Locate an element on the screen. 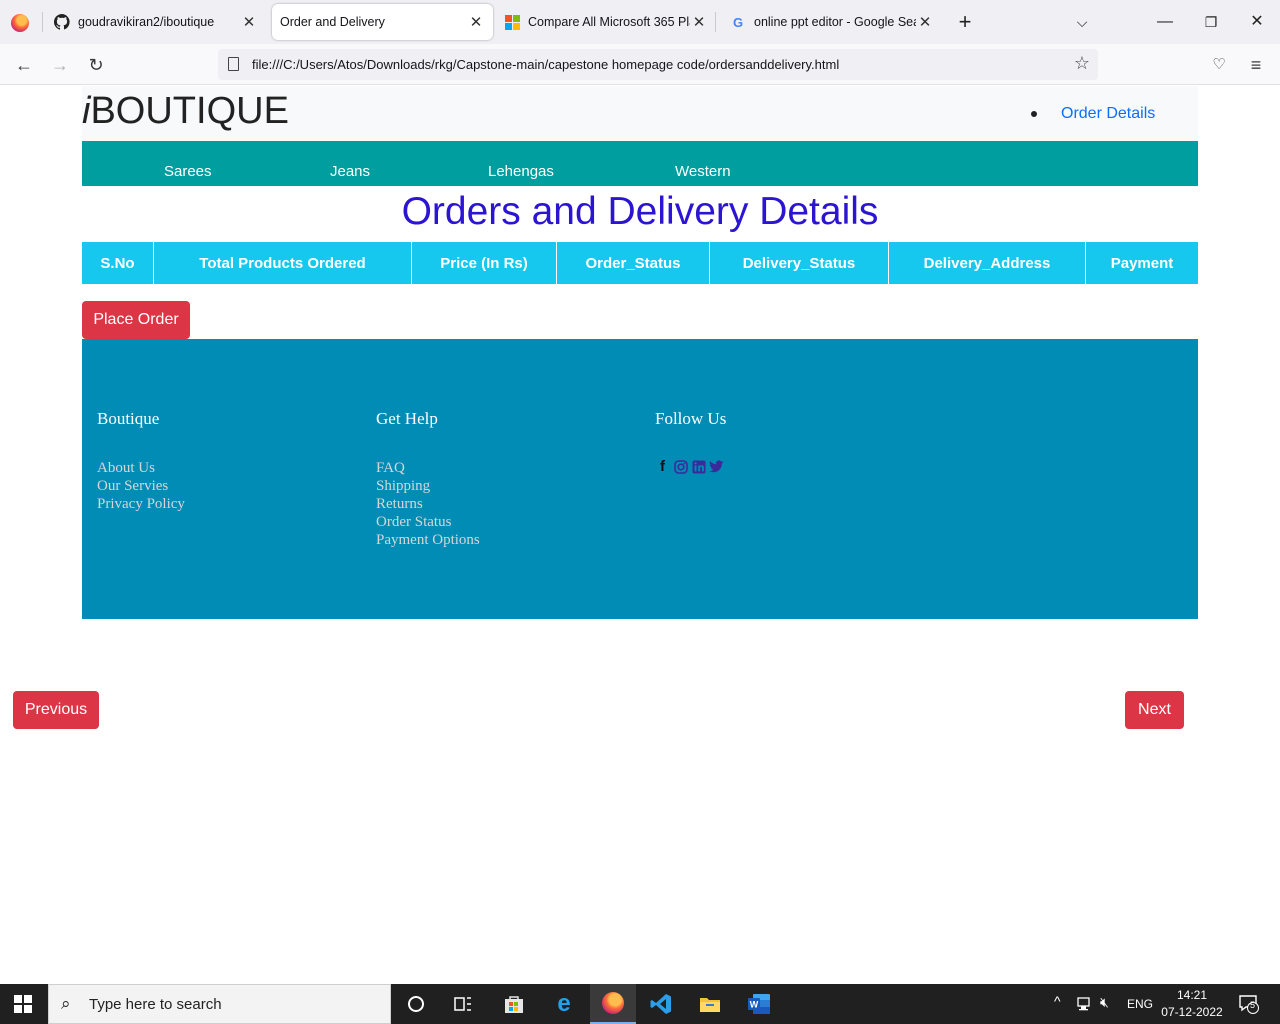 The width and height of the screenshot is (1280, 1024). linkedin-icon is located at coordinates (698, 466).